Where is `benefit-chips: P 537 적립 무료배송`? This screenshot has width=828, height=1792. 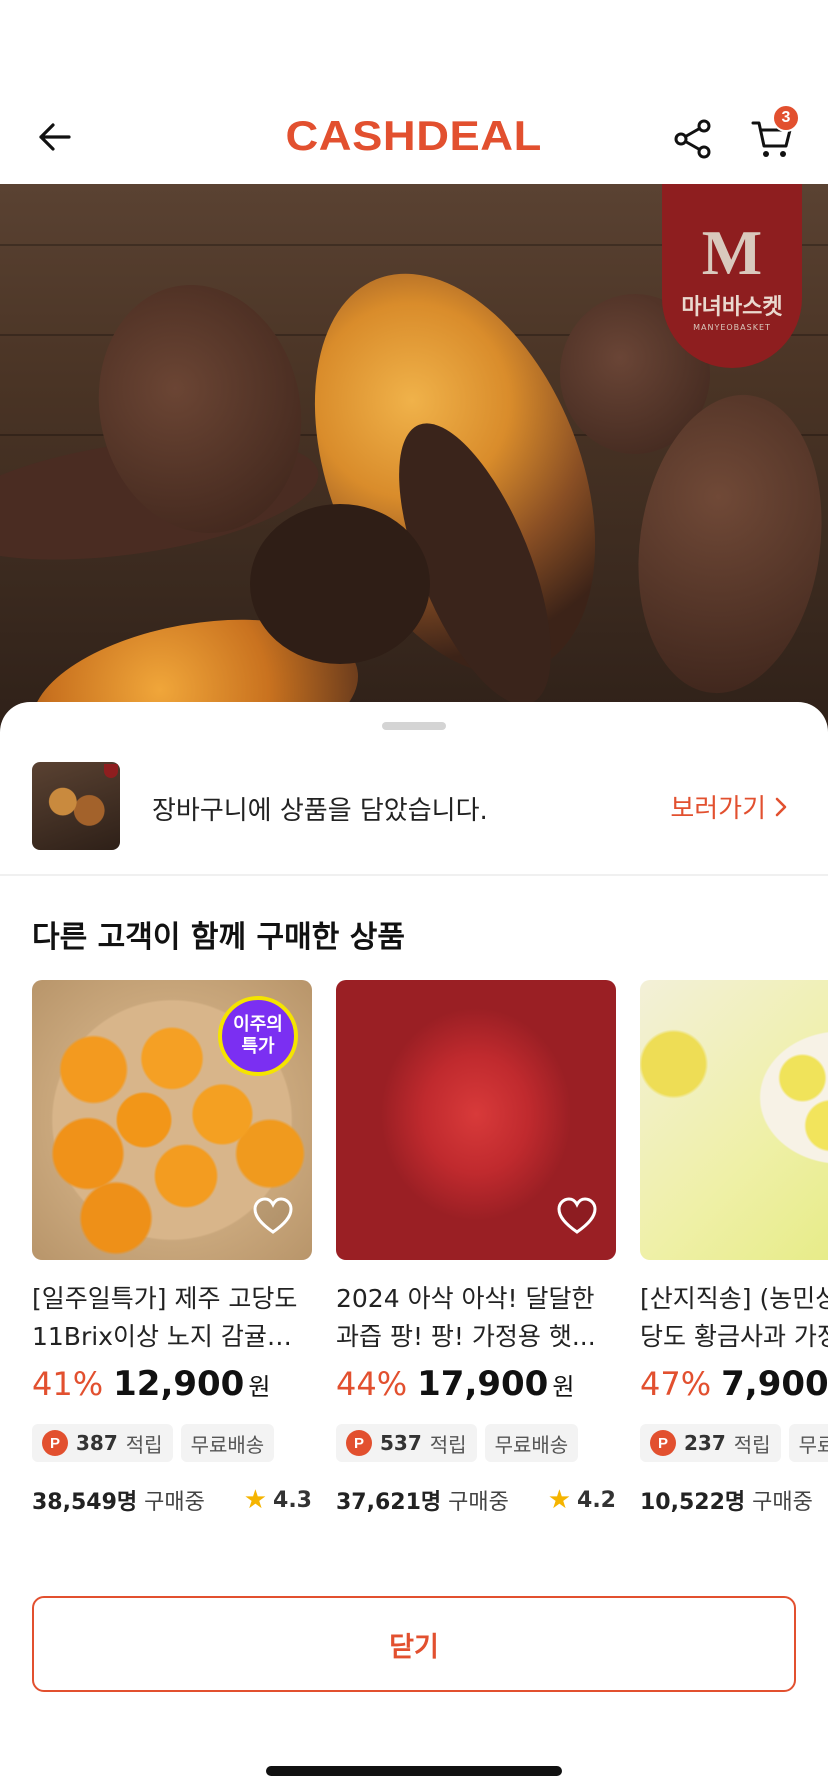 benefit-chips: P 537 적립 무료배송 is located at coordinates (476, 1443).